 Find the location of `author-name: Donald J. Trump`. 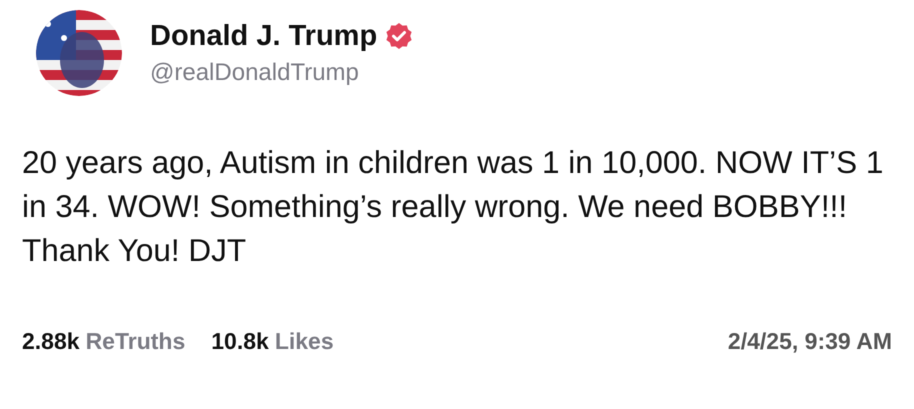

author-name: Donald J. Trump is located at coordinates (264, 36).